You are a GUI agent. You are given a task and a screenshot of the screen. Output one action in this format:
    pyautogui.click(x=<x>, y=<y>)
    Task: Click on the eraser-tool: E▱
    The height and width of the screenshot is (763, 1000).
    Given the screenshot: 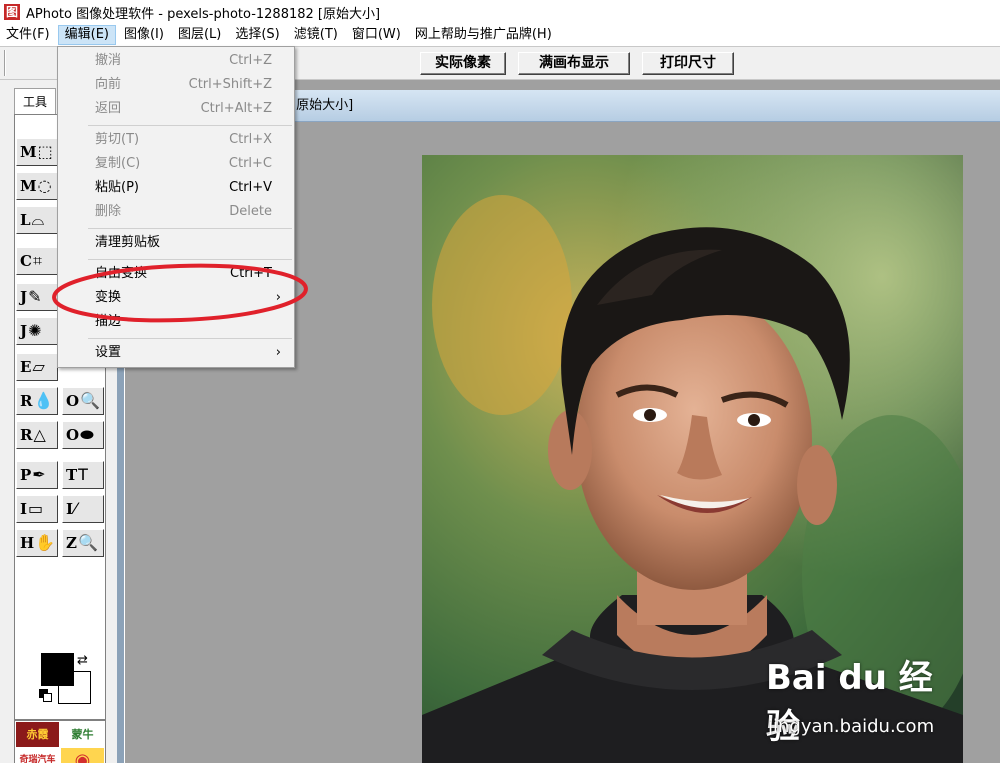 What is the action you would take?
    pyautogui.click(x=37, y=367)
    